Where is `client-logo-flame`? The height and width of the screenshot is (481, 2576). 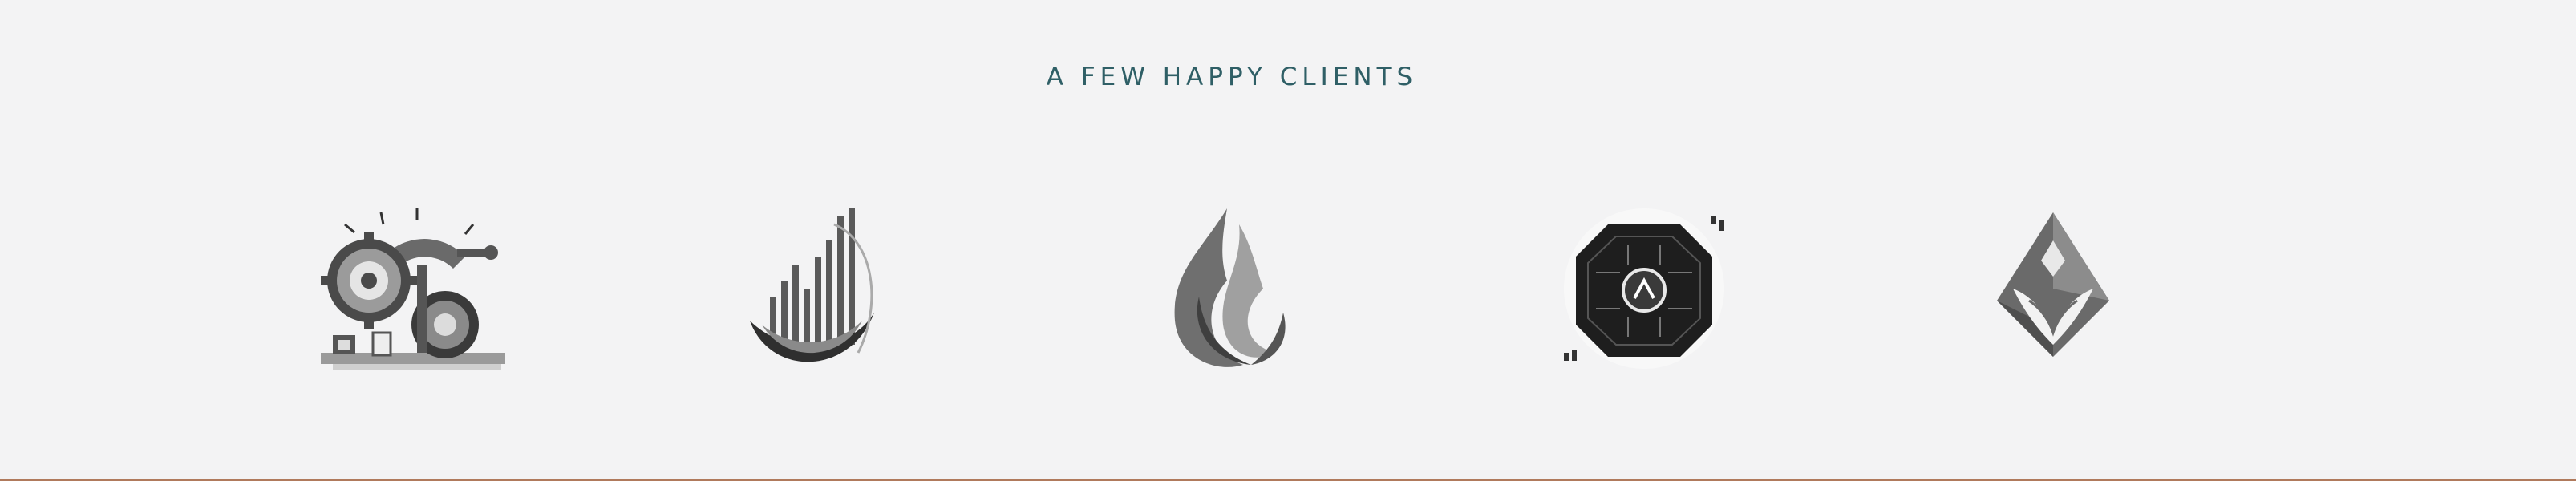
client-logo-flame is located at coordinates (1227, 288).